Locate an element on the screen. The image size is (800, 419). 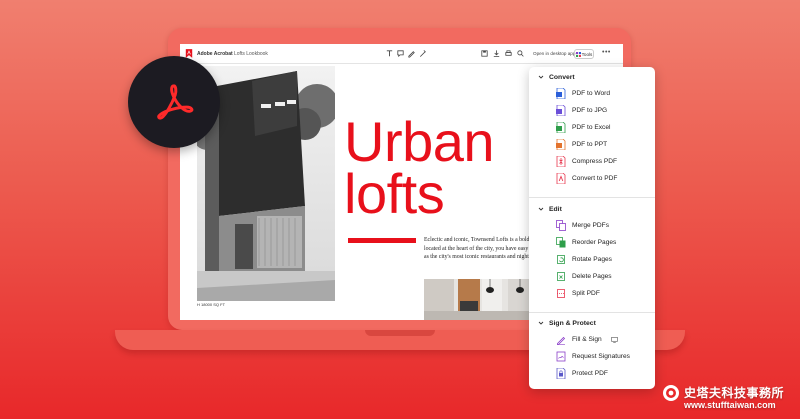
comment-icon is located at coordinates (400, 53).